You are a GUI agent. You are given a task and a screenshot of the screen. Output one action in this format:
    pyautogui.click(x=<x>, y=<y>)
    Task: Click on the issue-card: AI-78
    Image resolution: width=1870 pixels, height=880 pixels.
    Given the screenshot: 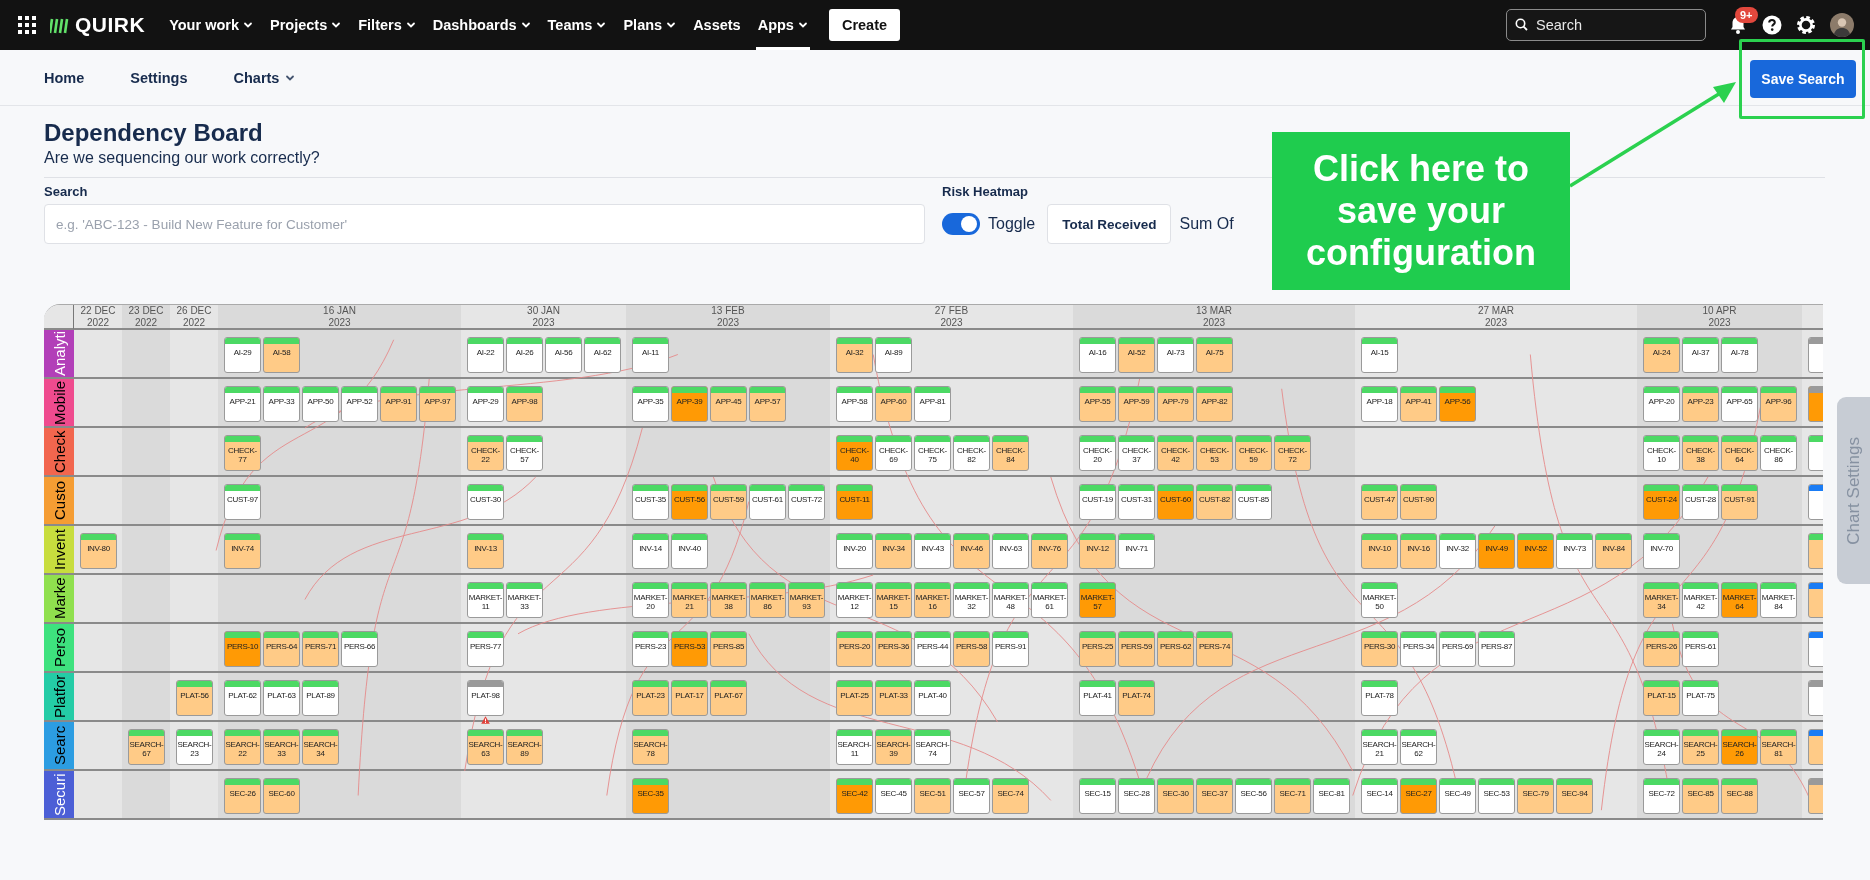 What is the action you would take?
    pyautogui.click(x=1739, y=355)
    